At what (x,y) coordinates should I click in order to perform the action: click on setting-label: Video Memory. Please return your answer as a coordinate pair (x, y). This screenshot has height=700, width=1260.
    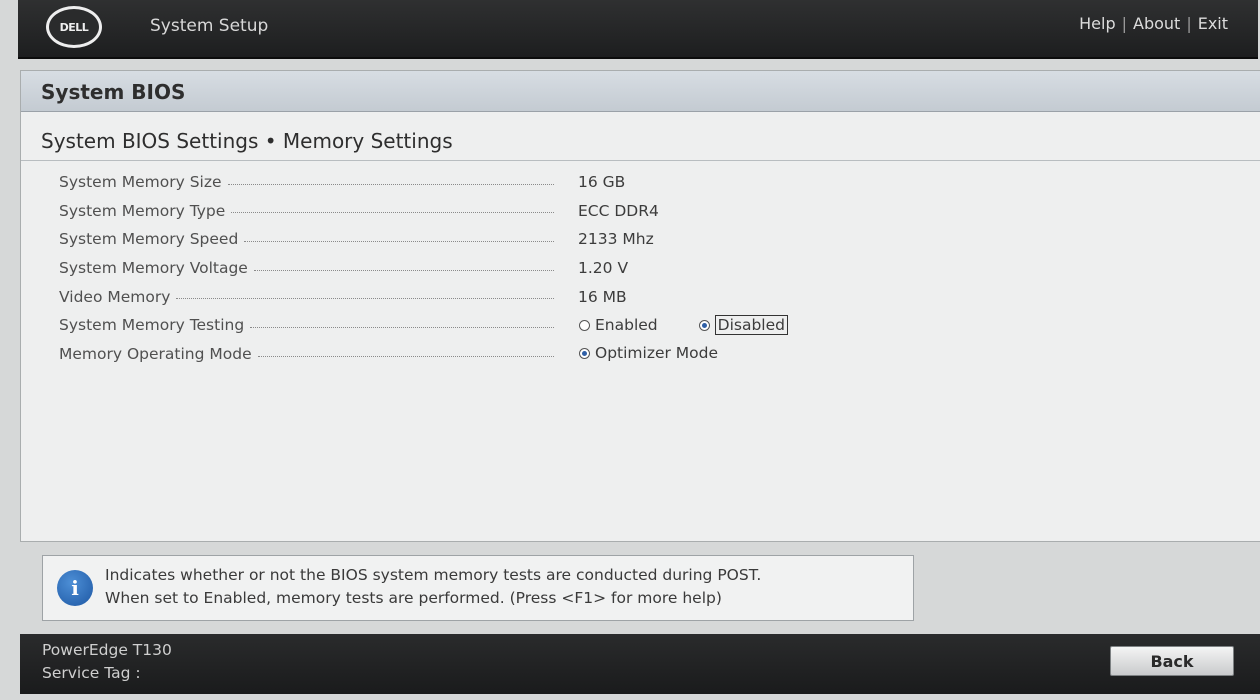
    Looking at the image, I should click on (115, 296).